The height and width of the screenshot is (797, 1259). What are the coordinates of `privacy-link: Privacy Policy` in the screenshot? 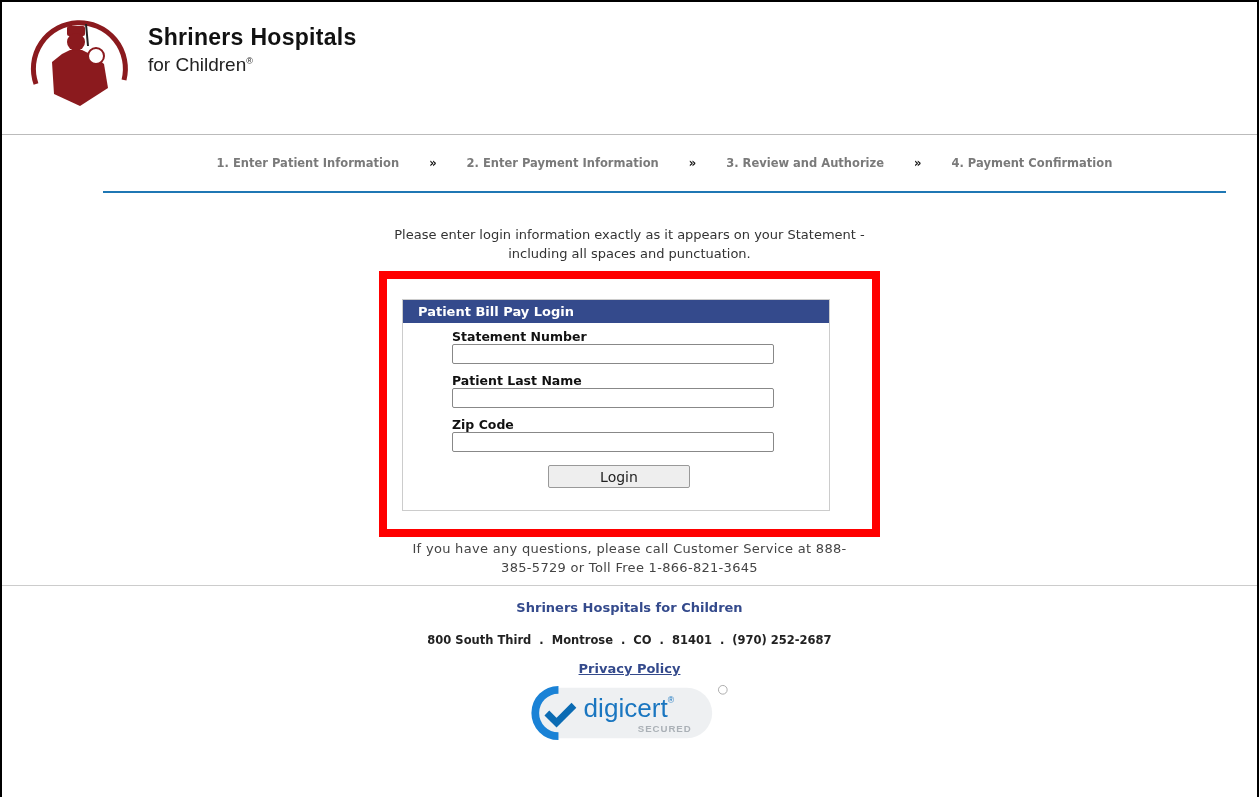 It's located at (629, 668).